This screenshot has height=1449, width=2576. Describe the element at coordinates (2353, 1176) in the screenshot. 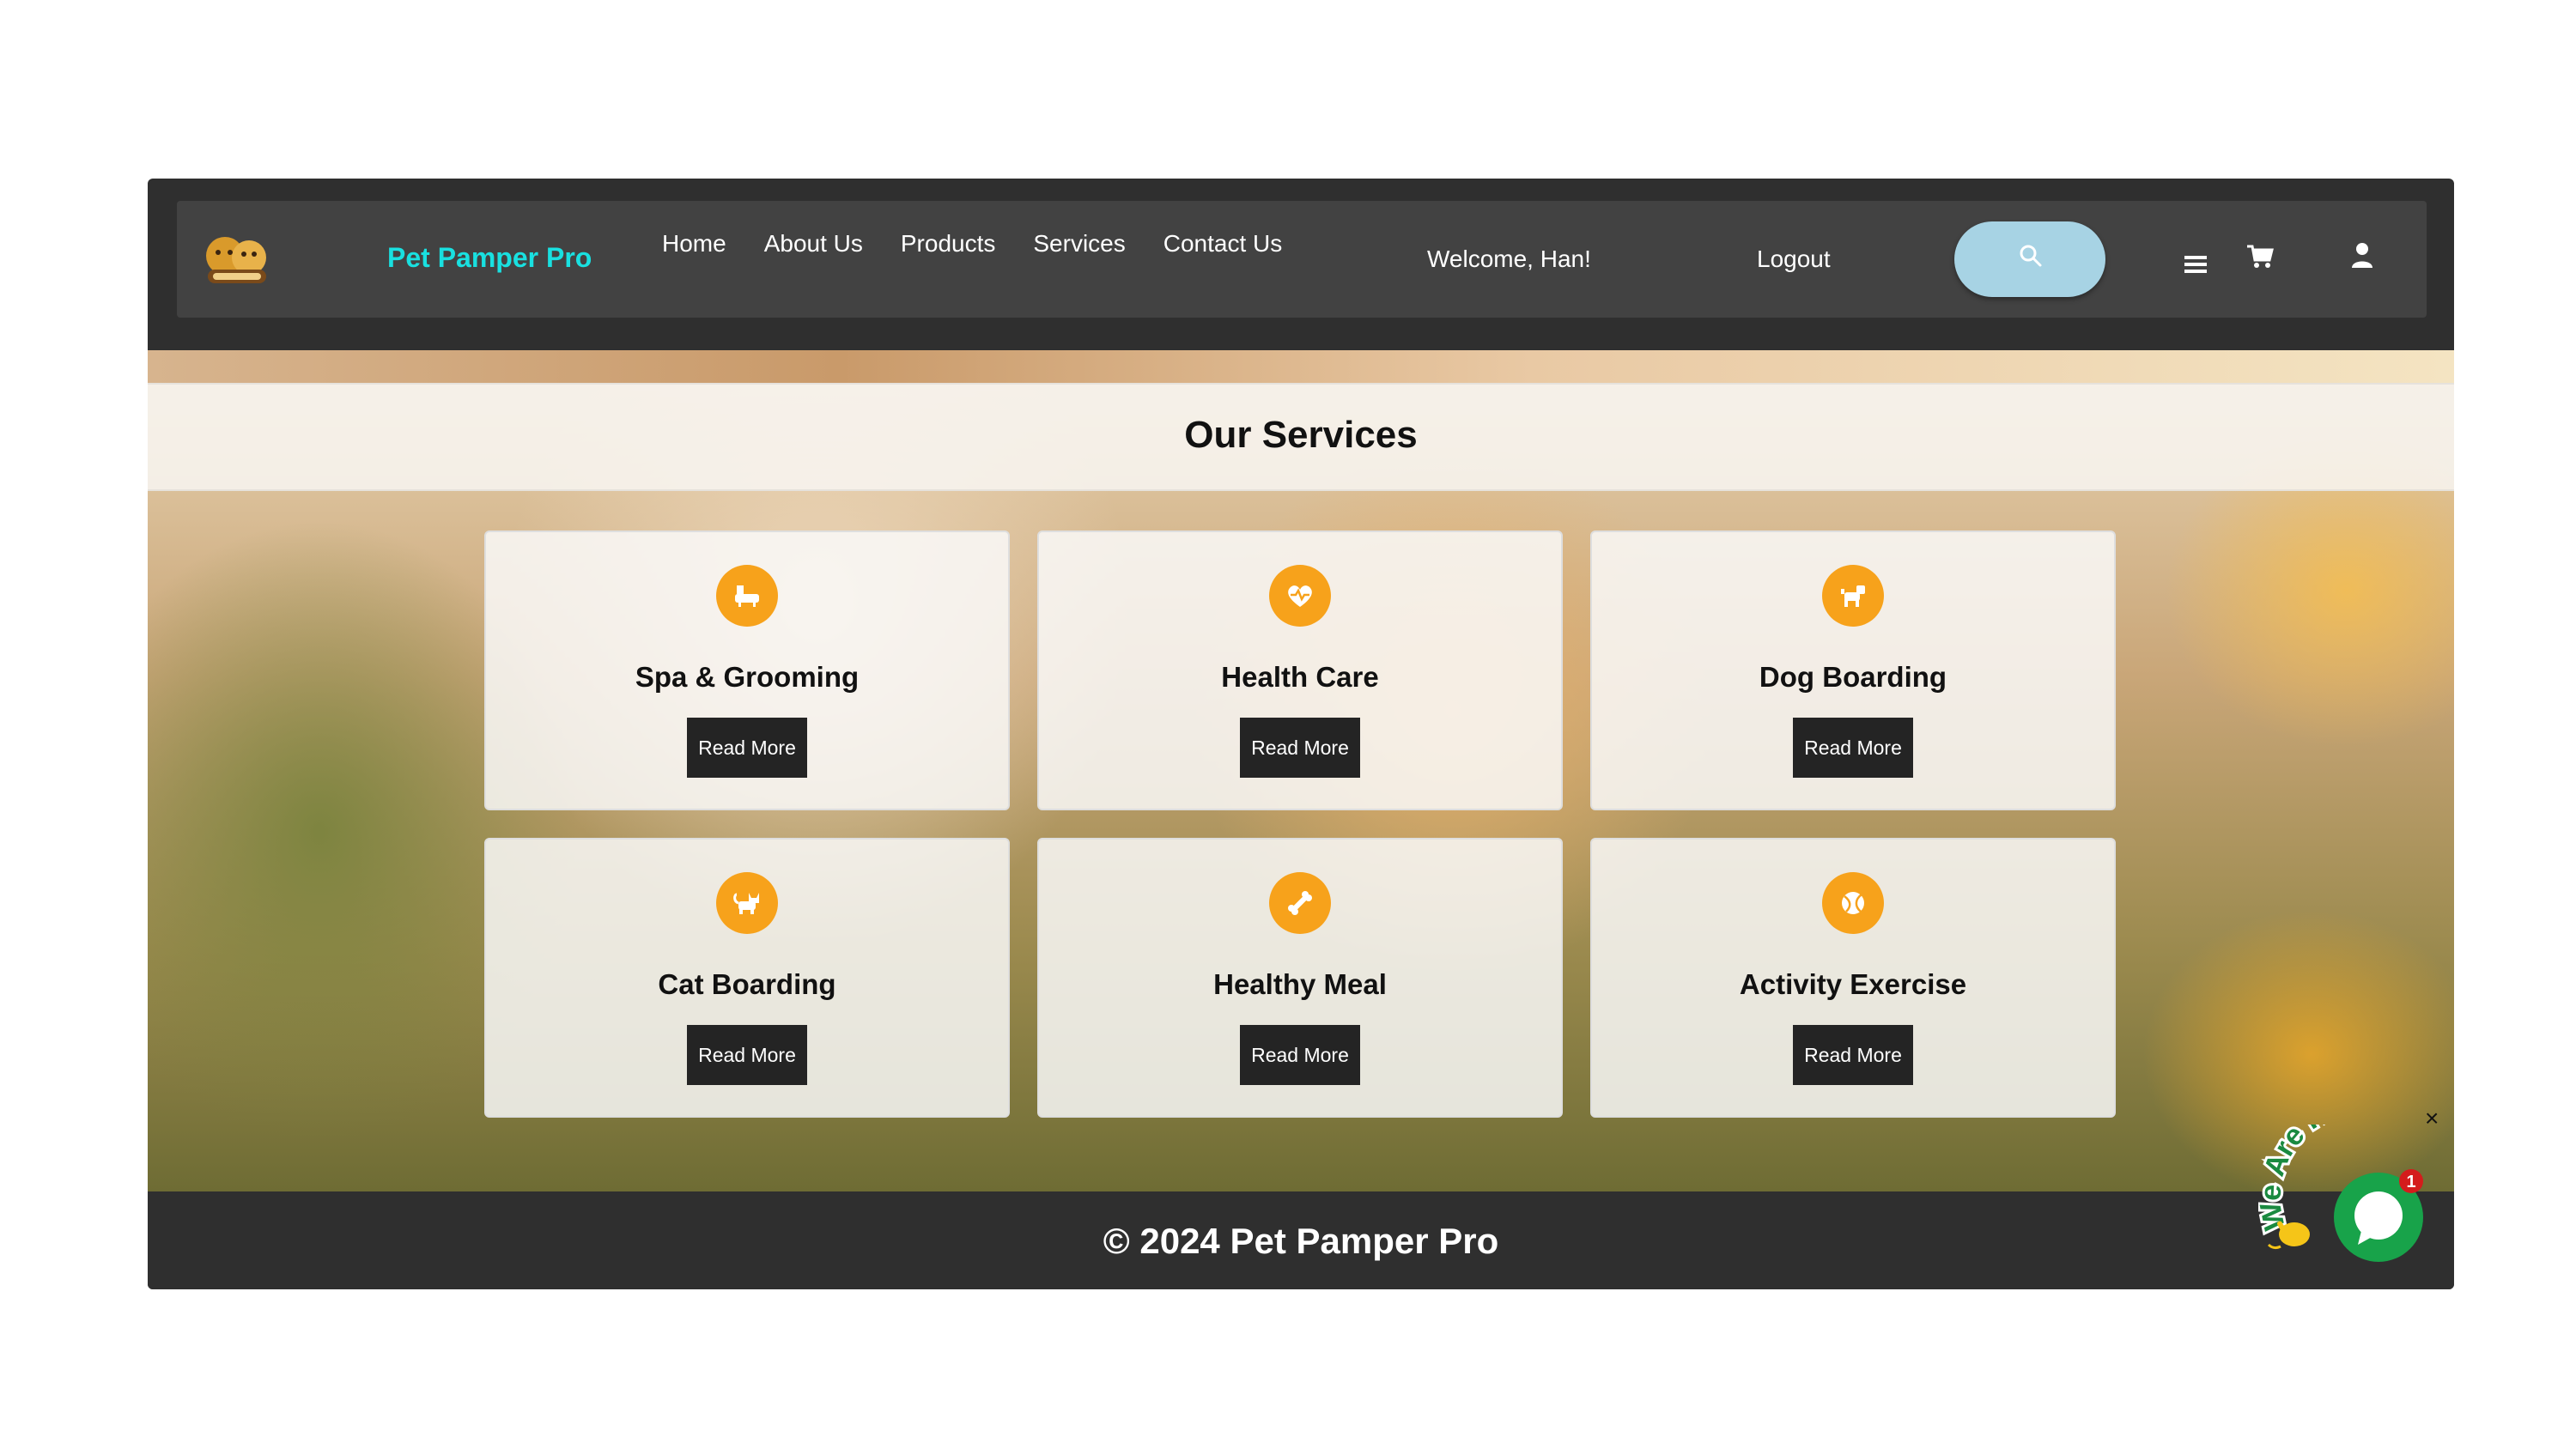

I see `chat-widget: We Are Here! 1` at that location.